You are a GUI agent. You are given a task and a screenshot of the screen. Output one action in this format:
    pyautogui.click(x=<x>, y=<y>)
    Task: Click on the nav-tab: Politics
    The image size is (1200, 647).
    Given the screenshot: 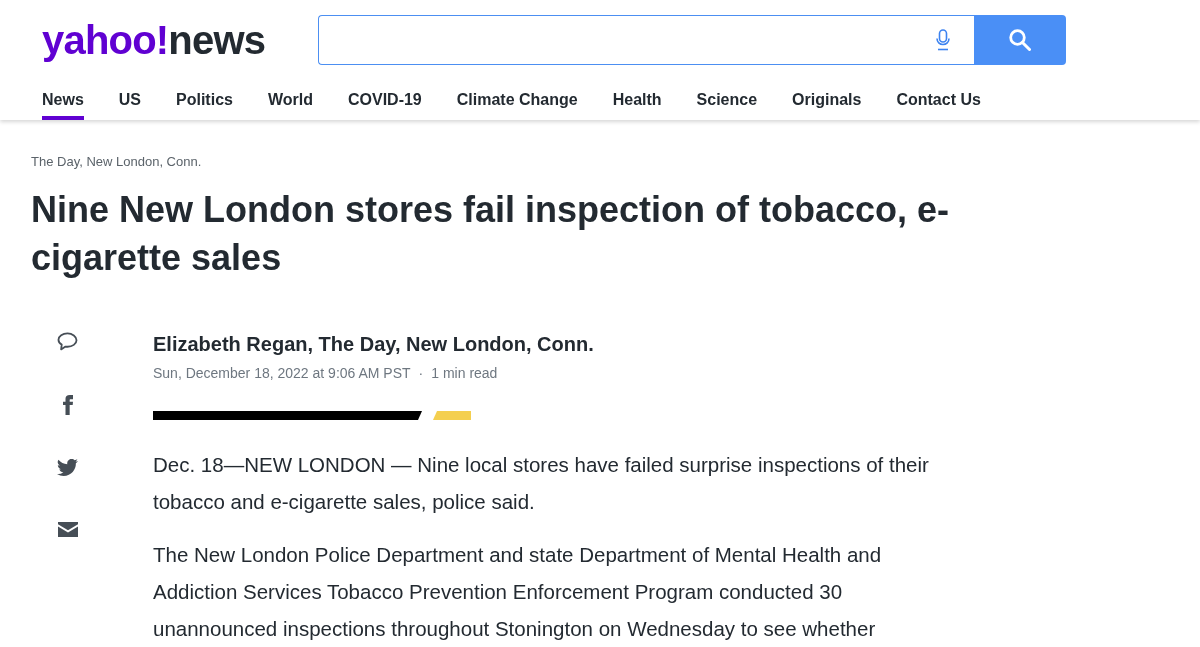 What is the action you would take?
    pyautogui.click(x=204, y=103)
    